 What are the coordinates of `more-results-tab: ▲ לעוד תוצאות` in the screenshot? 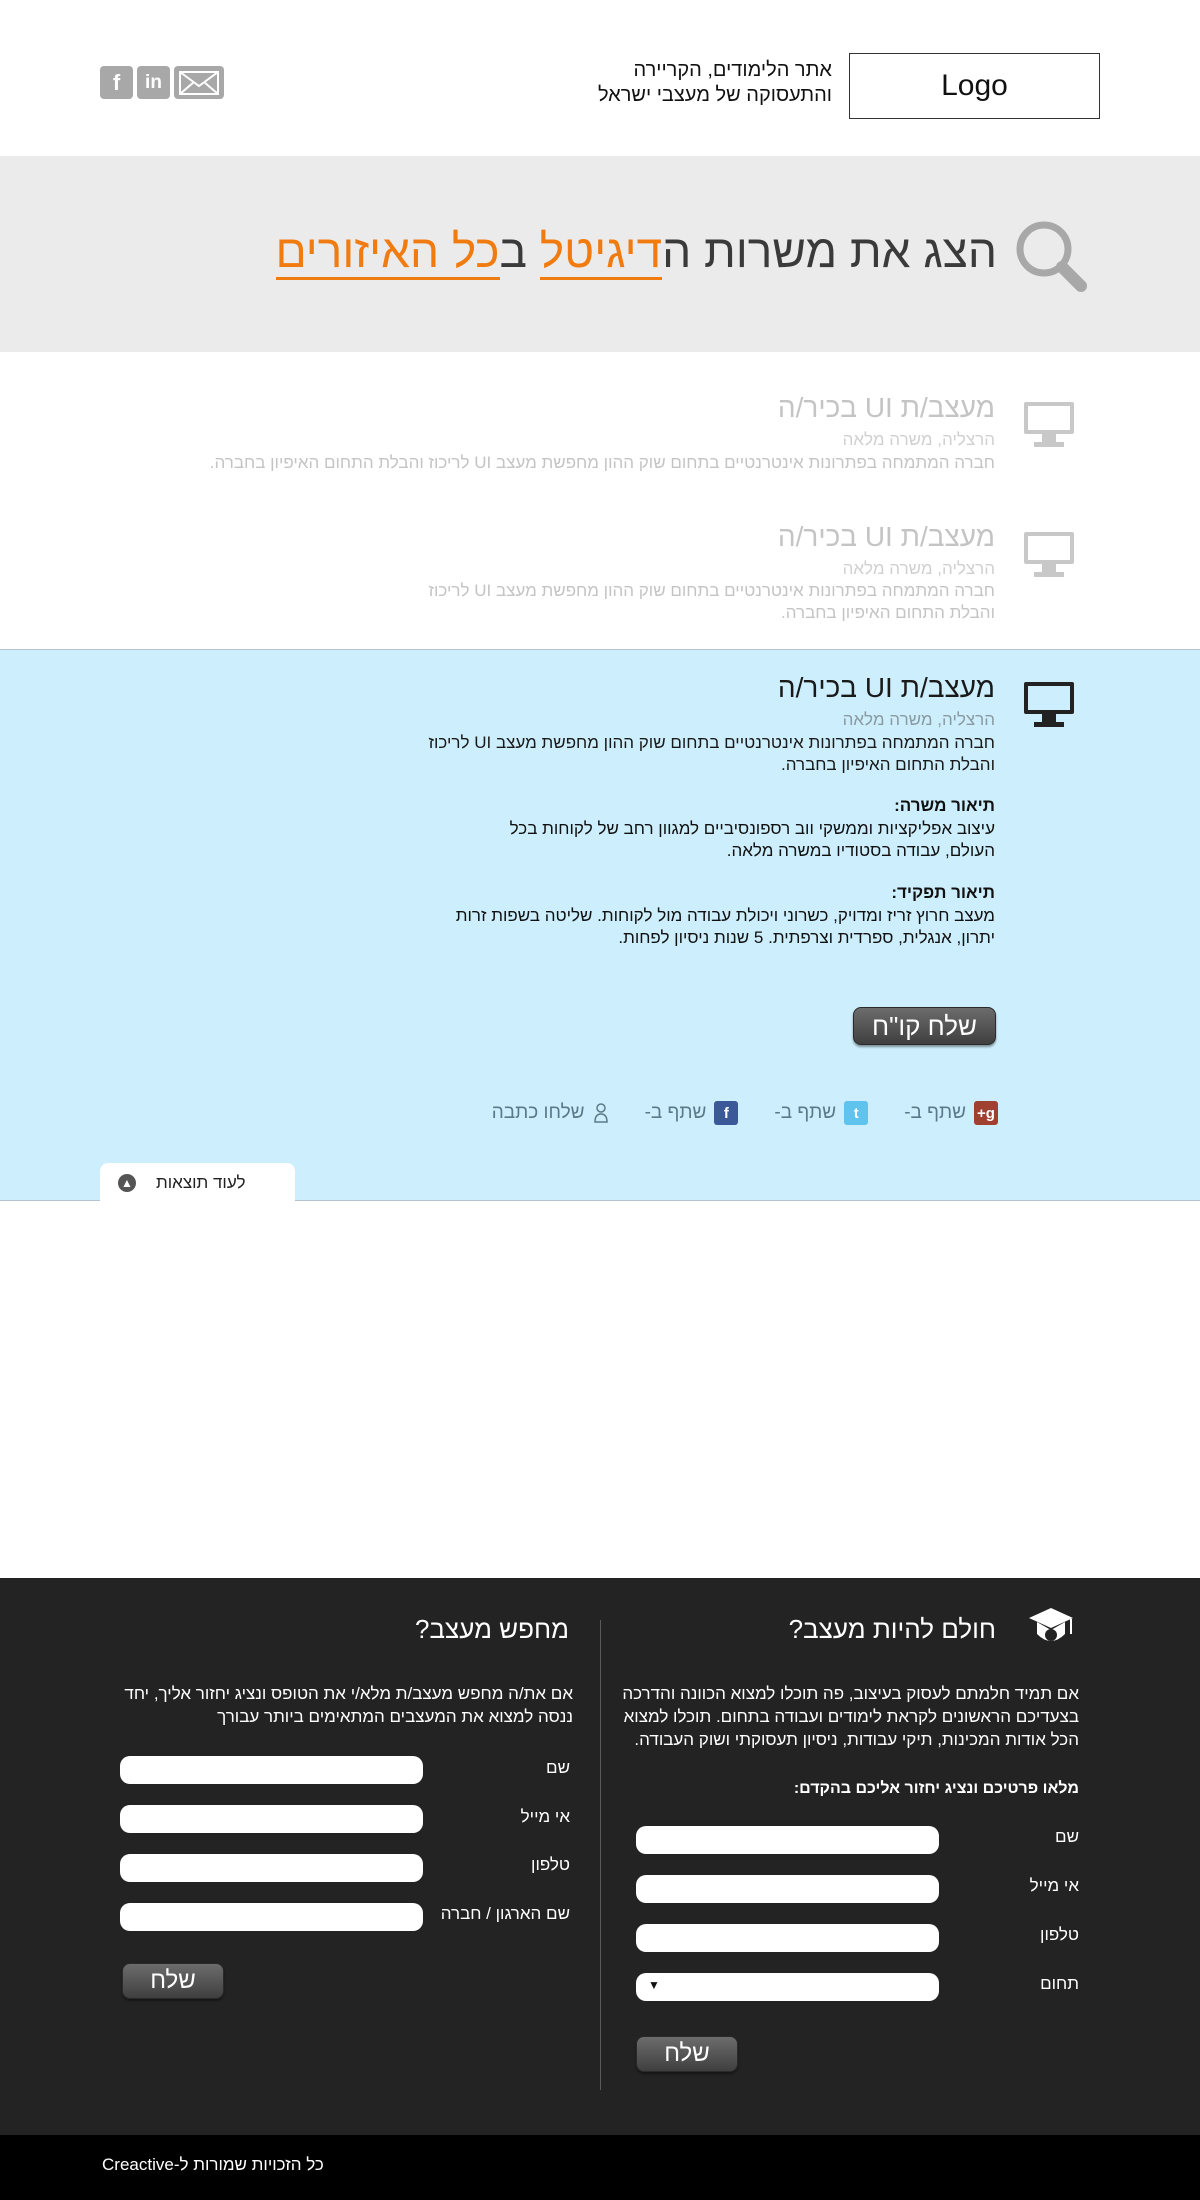 It's located at (197, 1182).